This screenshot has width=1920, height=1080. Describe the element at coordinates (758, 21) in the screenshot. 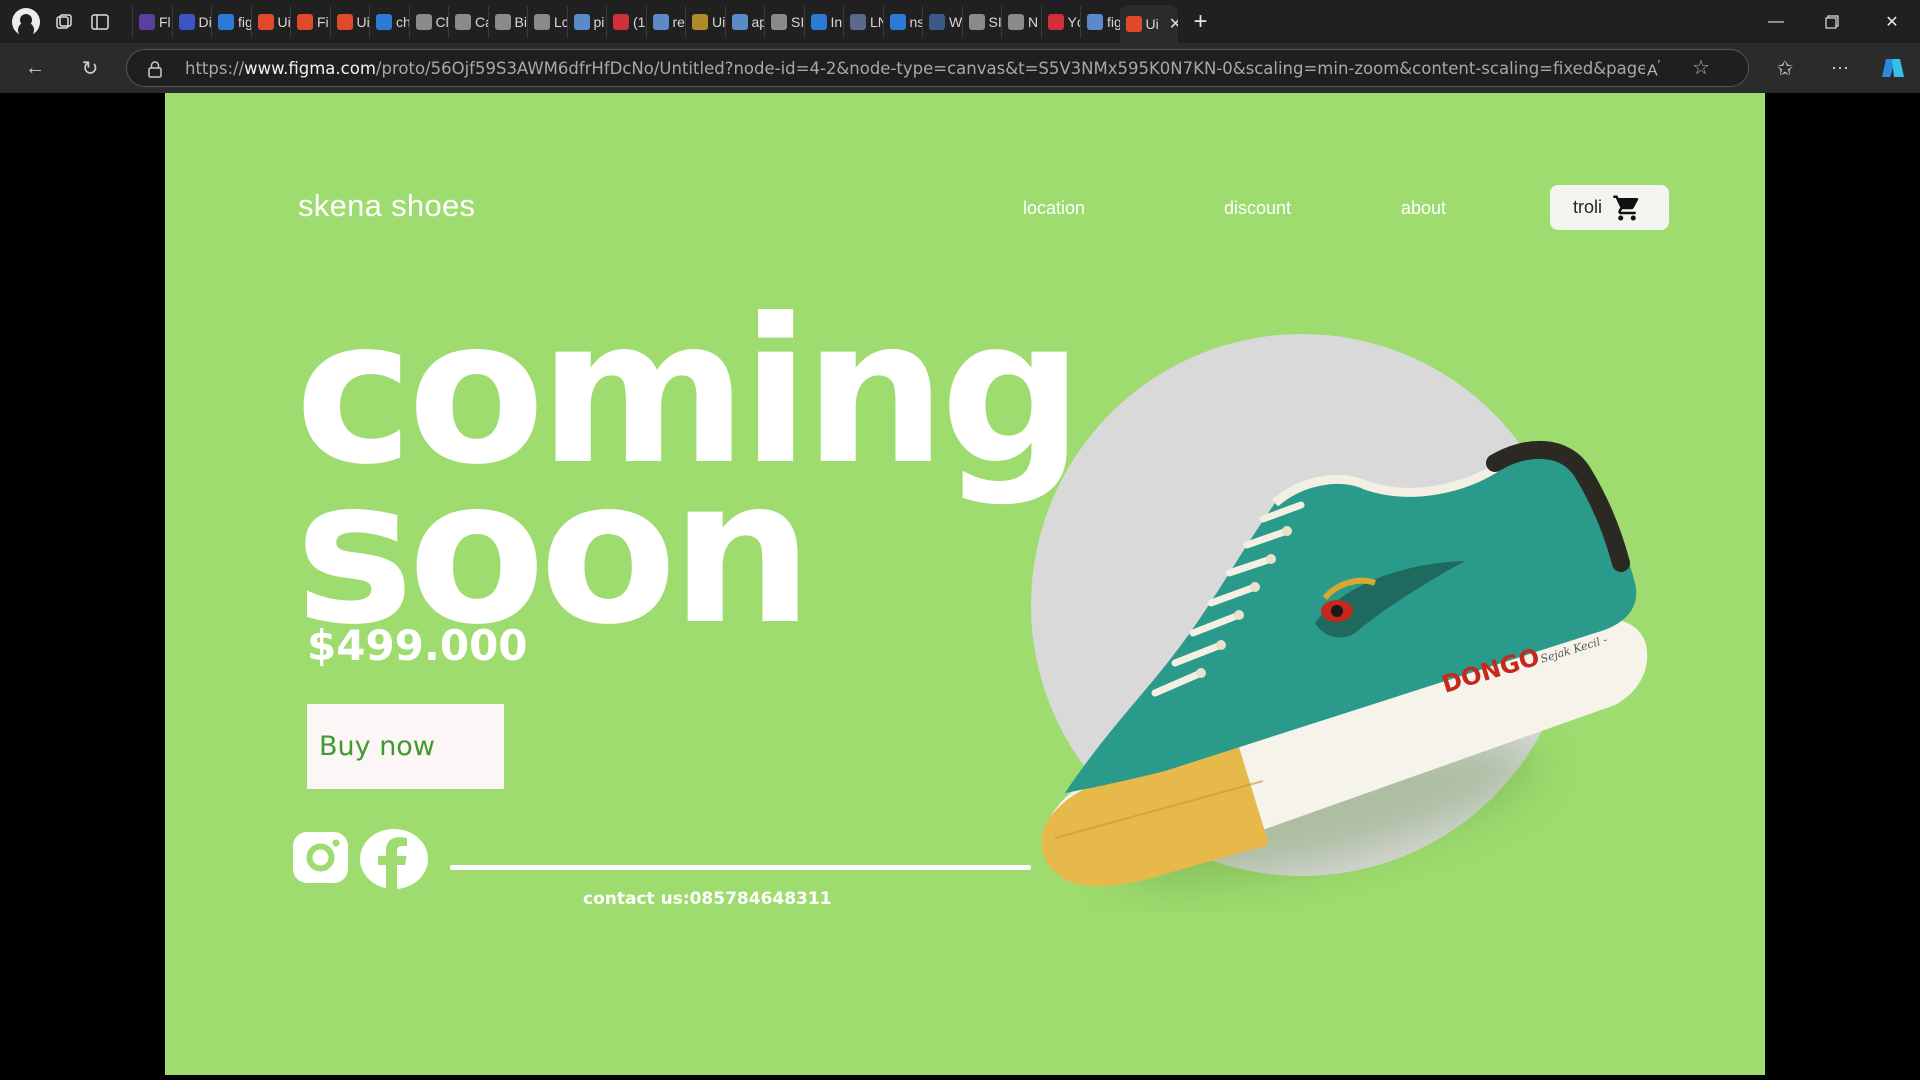

I see `tab-label: ap` at that location.